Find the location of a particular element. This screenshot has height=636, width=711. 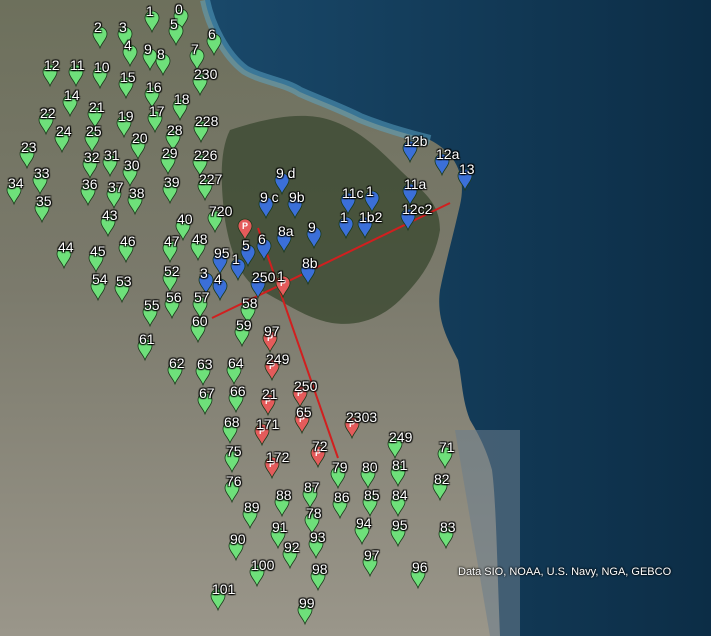

green-pin-label: 38 is located at coordinates (137, 193).